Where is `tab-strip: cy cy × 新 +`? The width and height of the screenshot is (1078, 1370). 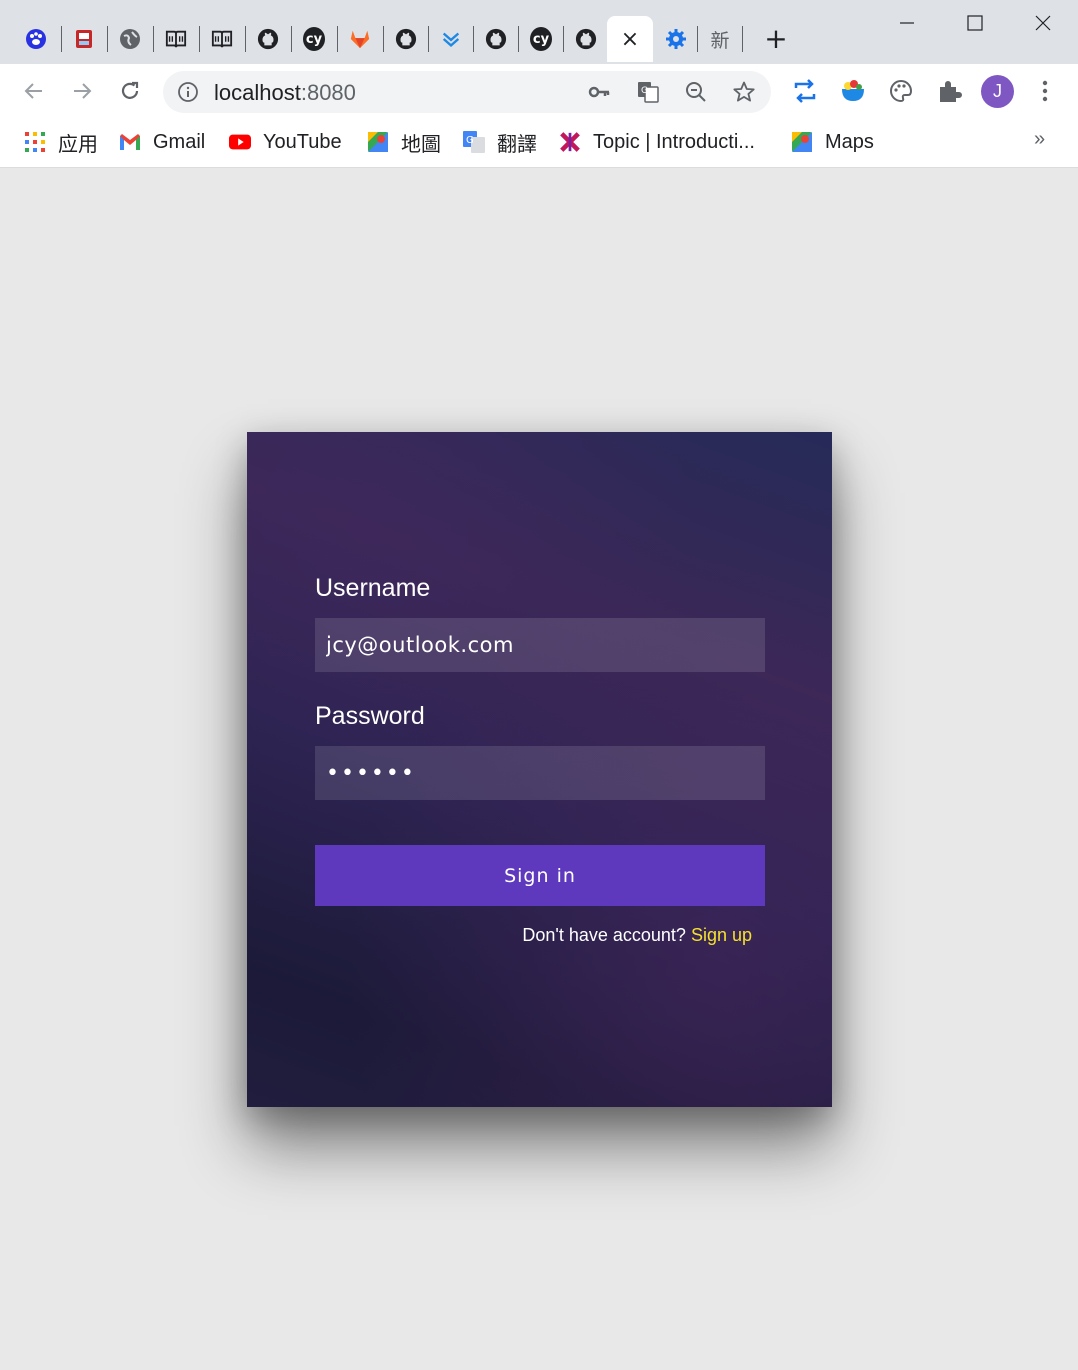
tab-strip: cy cy × 新 + is located at coordinates (539, 32).